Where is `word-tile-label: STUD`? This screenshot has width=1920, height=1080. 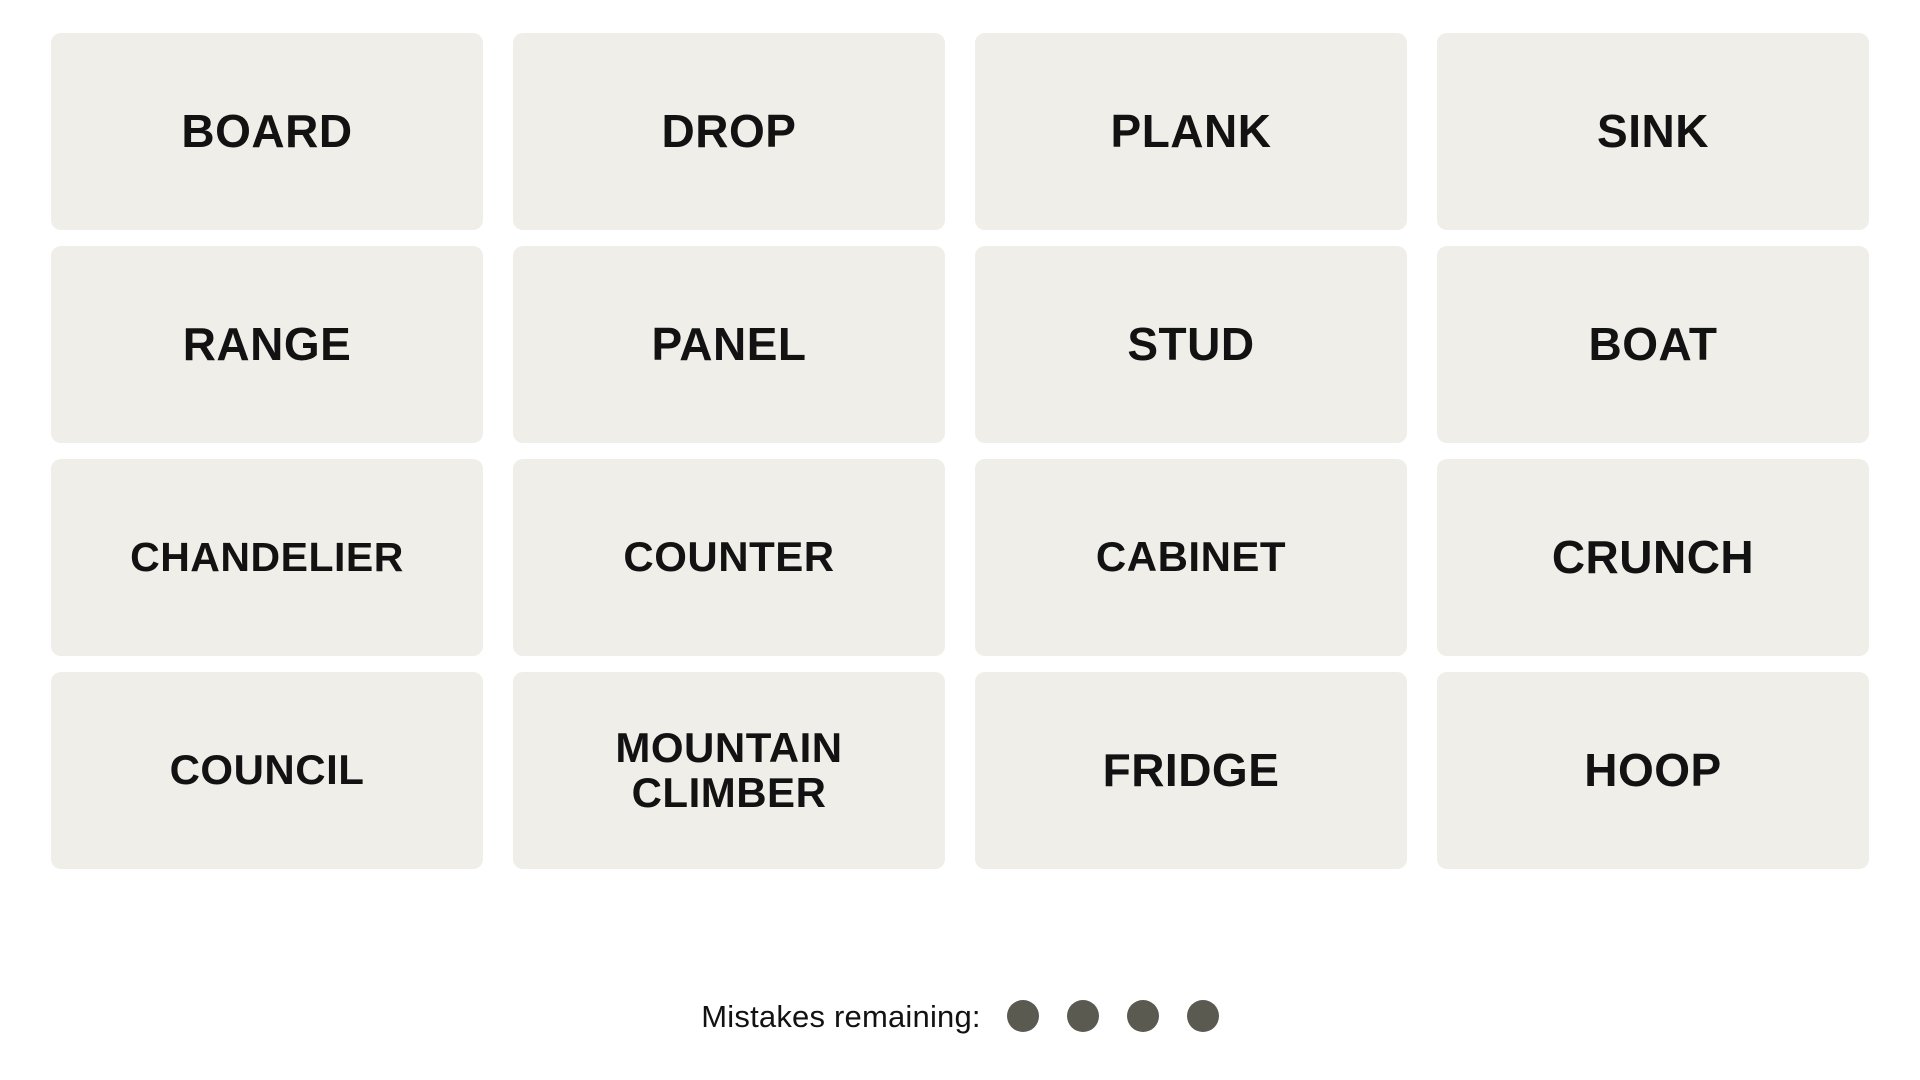
word-tile-label: STUD is located at coordinates (1191, 344).